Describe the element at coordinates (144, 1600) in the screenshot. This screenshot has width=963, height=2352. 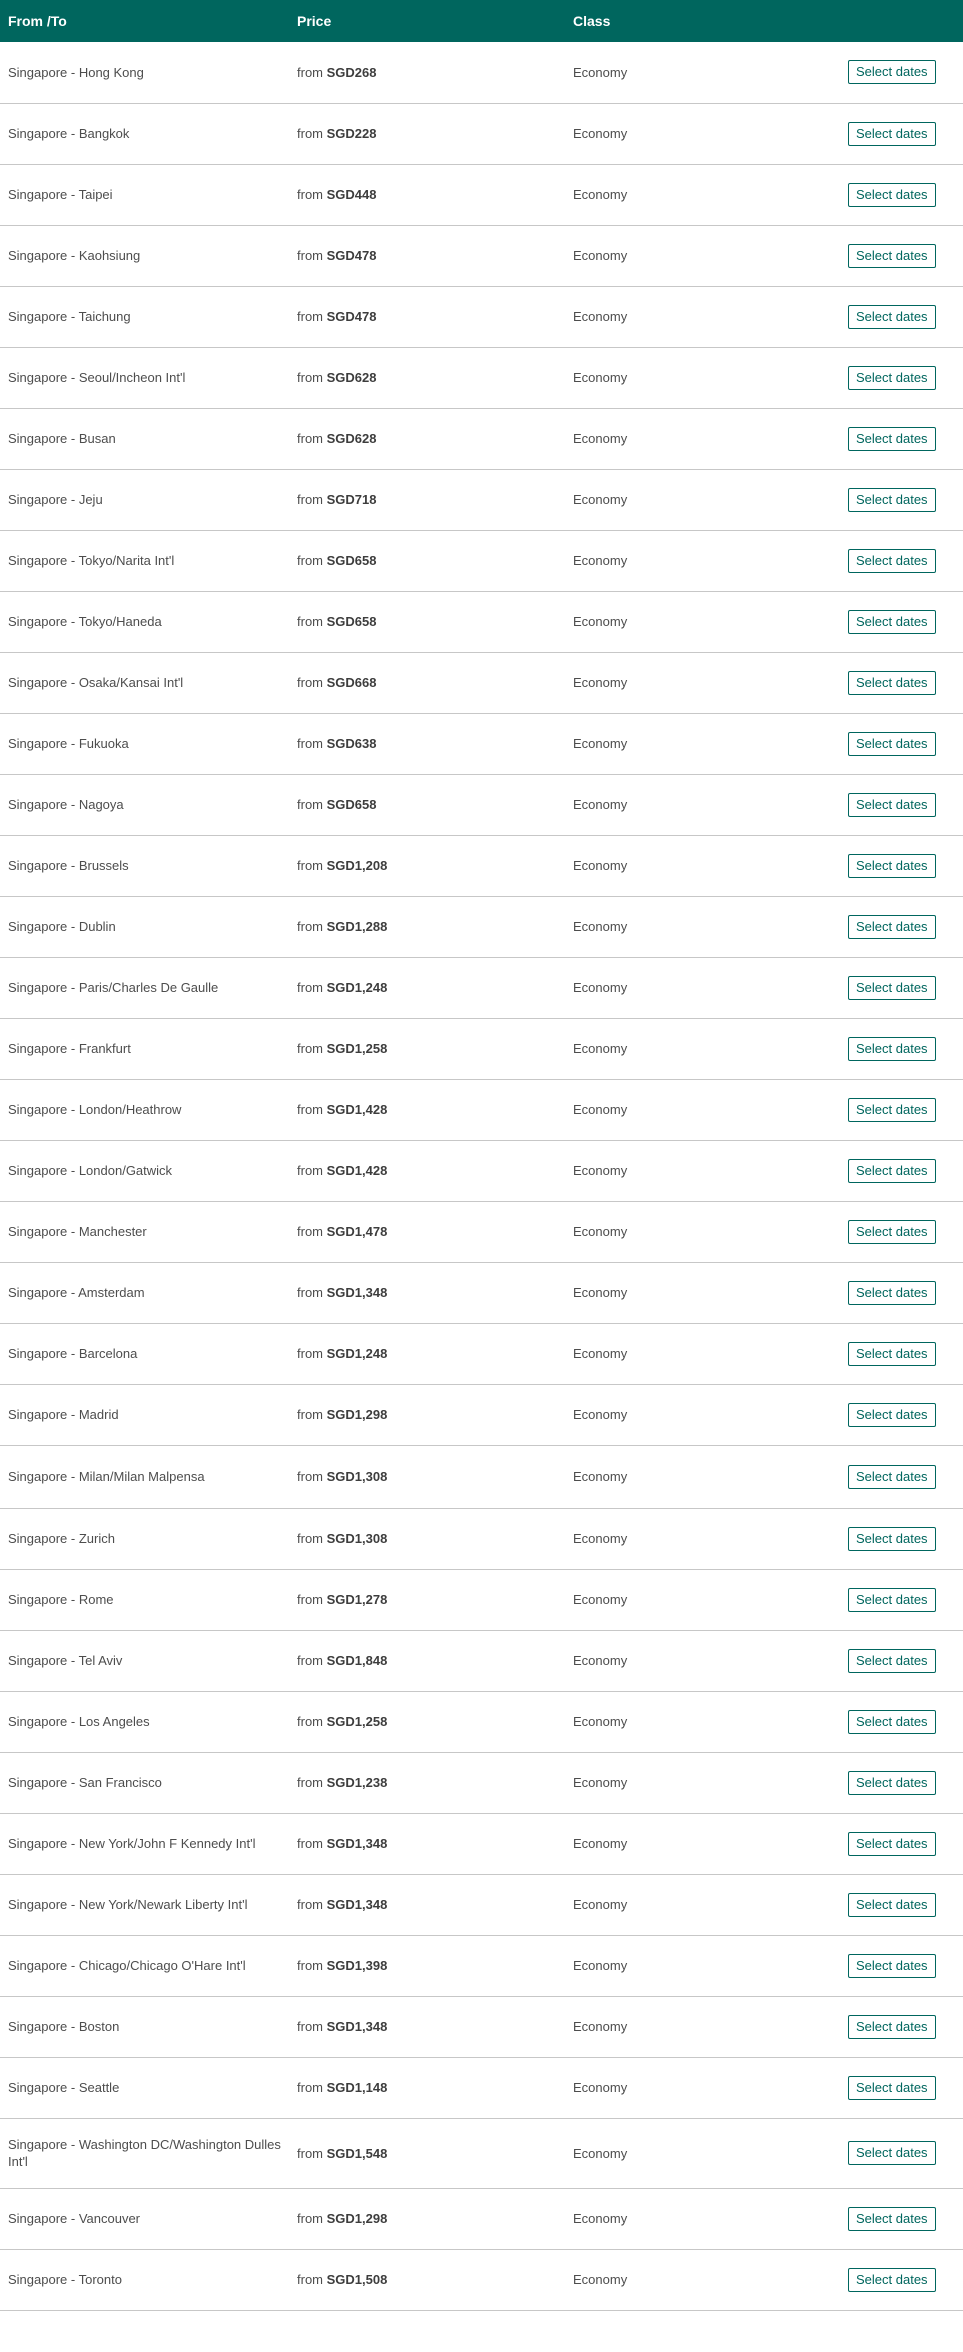
I see `route-cell: Singapore - Rome` at that location.